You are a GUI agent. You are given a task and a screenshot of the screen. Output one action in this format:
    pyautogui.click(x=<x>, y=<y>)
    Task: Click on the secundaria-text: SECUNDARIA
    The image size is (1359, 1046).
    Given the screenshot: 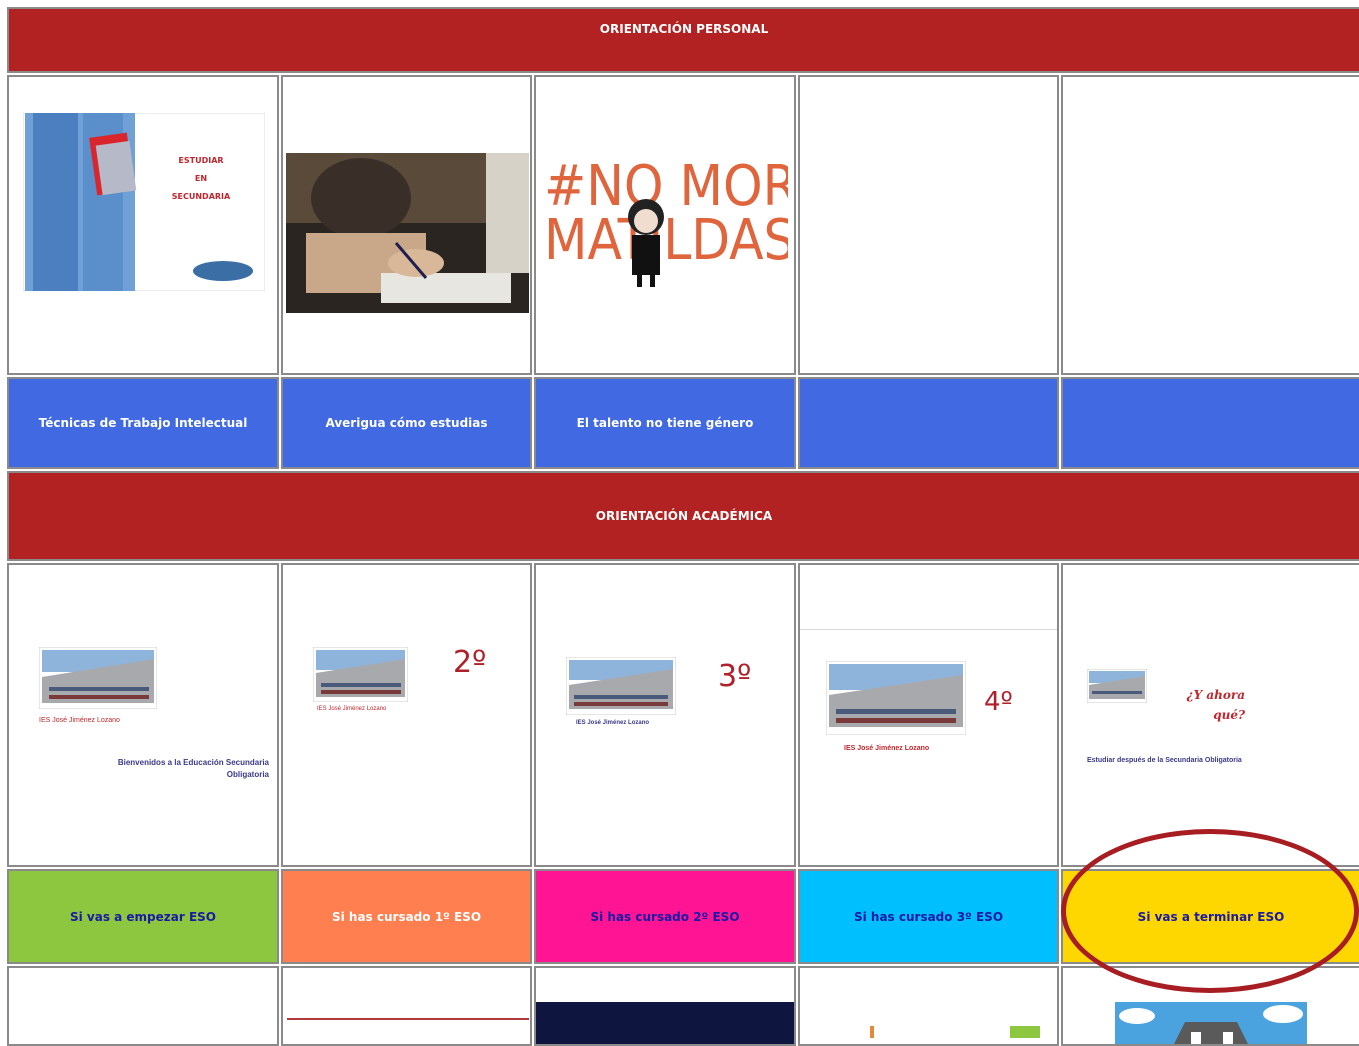 What is the action you would take?
    pyautogui.click(x=201, y=196)
    